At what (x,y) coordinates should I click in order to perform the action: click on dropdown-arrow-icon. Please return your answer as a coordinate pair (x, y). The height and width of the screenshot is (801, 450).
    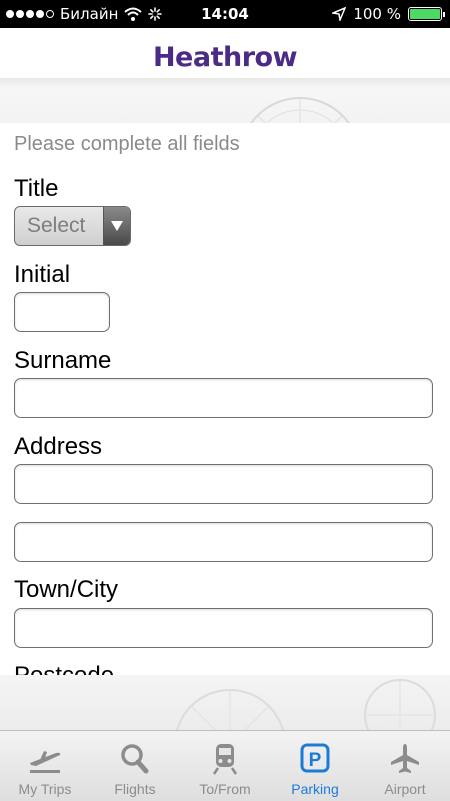
    Looking at the image, I should click on (116, 226).